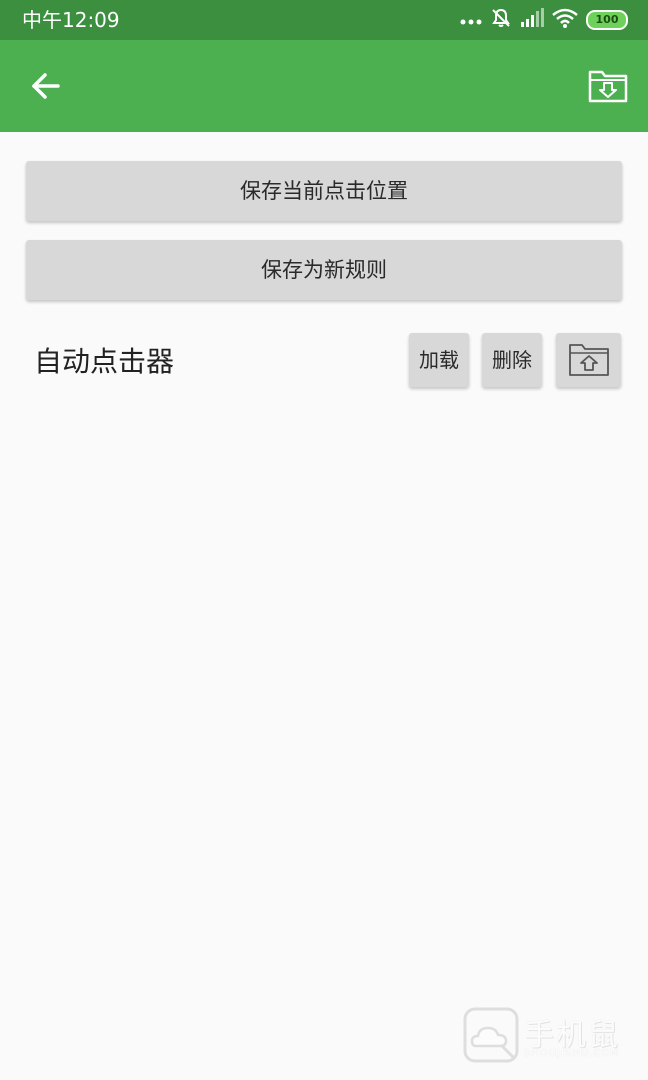  I want to click on folder-upload-icon, so click(588, 360).